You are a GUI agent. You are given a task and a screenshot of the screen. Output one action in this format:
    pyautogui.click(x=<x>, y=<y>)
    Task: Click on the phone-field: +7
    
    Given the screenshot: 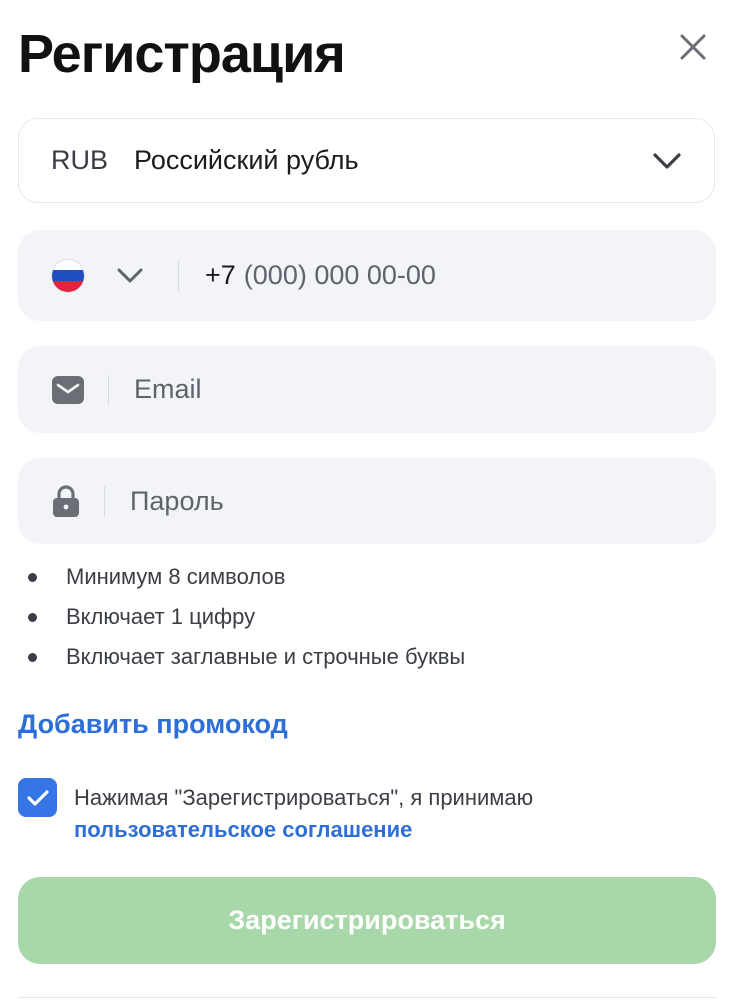 What is the action you would take?
    pyautogui.click(x=367, y=275)
    